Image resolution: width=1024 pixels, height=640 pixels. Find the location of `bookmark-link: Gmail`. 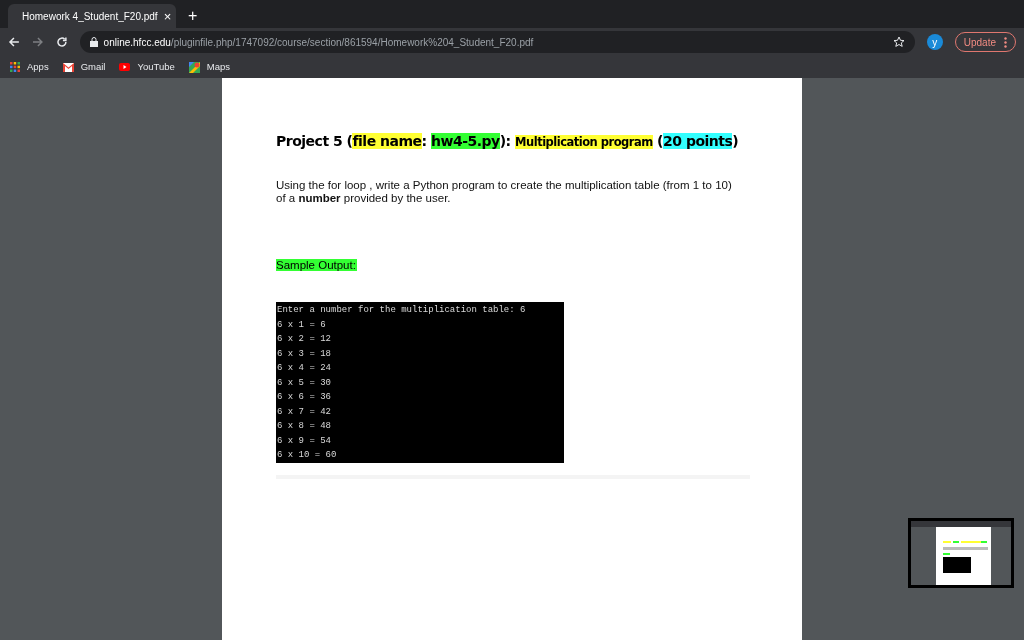

bookmark-link: Gmail is located at coordinates (84, 67).